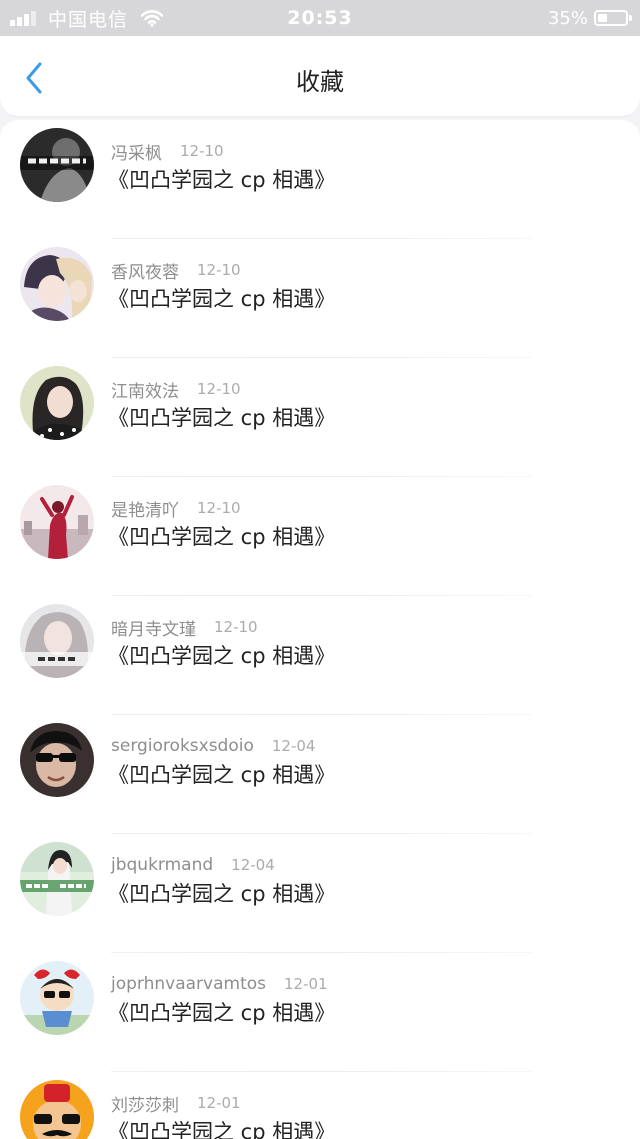 This screenshot has width=640, height=1139. I want to click on author-name: 是艳清吖, so click(145, 508).